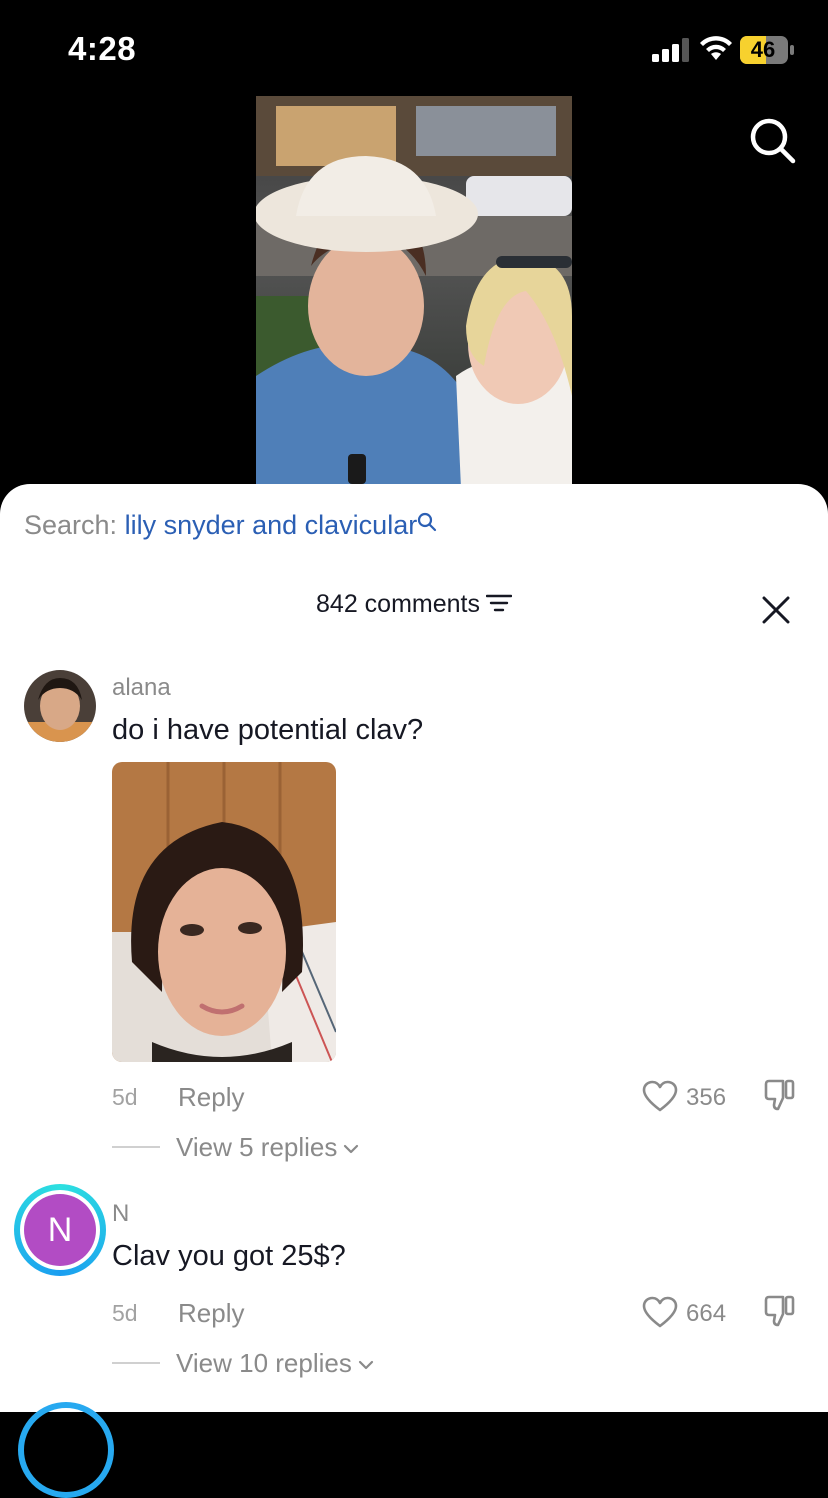 This screenshot has height=1498, width=828. Describe the element at coordinates (257, 1147) in the screenshot. I see `view-replies-label: View 5 replies` at that location.